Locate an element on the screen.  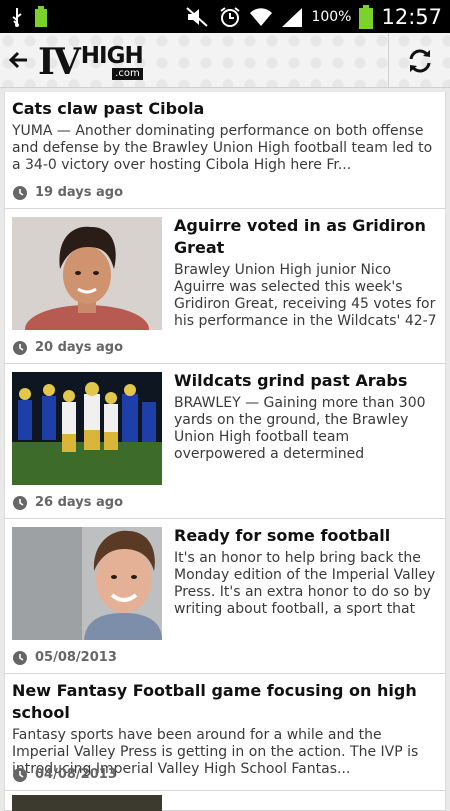
app-logo: IV HIGH .com is located at coordinates (91, 61).